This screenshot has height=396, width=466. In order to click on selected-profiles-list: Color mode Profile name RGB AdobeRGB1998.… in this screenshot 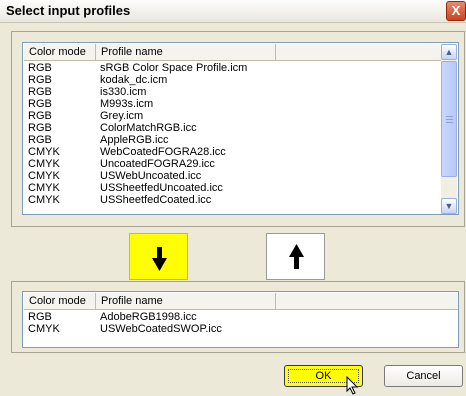, I will do `click(240, 319)`.